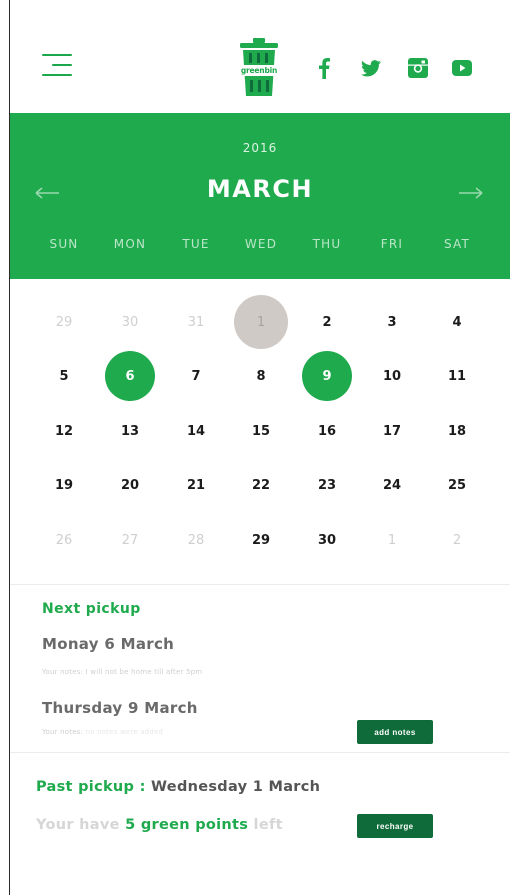 This screenshot has height=895, width=510. I want to click on next-pickup-date: Monay 6 March, so click(108, 644).